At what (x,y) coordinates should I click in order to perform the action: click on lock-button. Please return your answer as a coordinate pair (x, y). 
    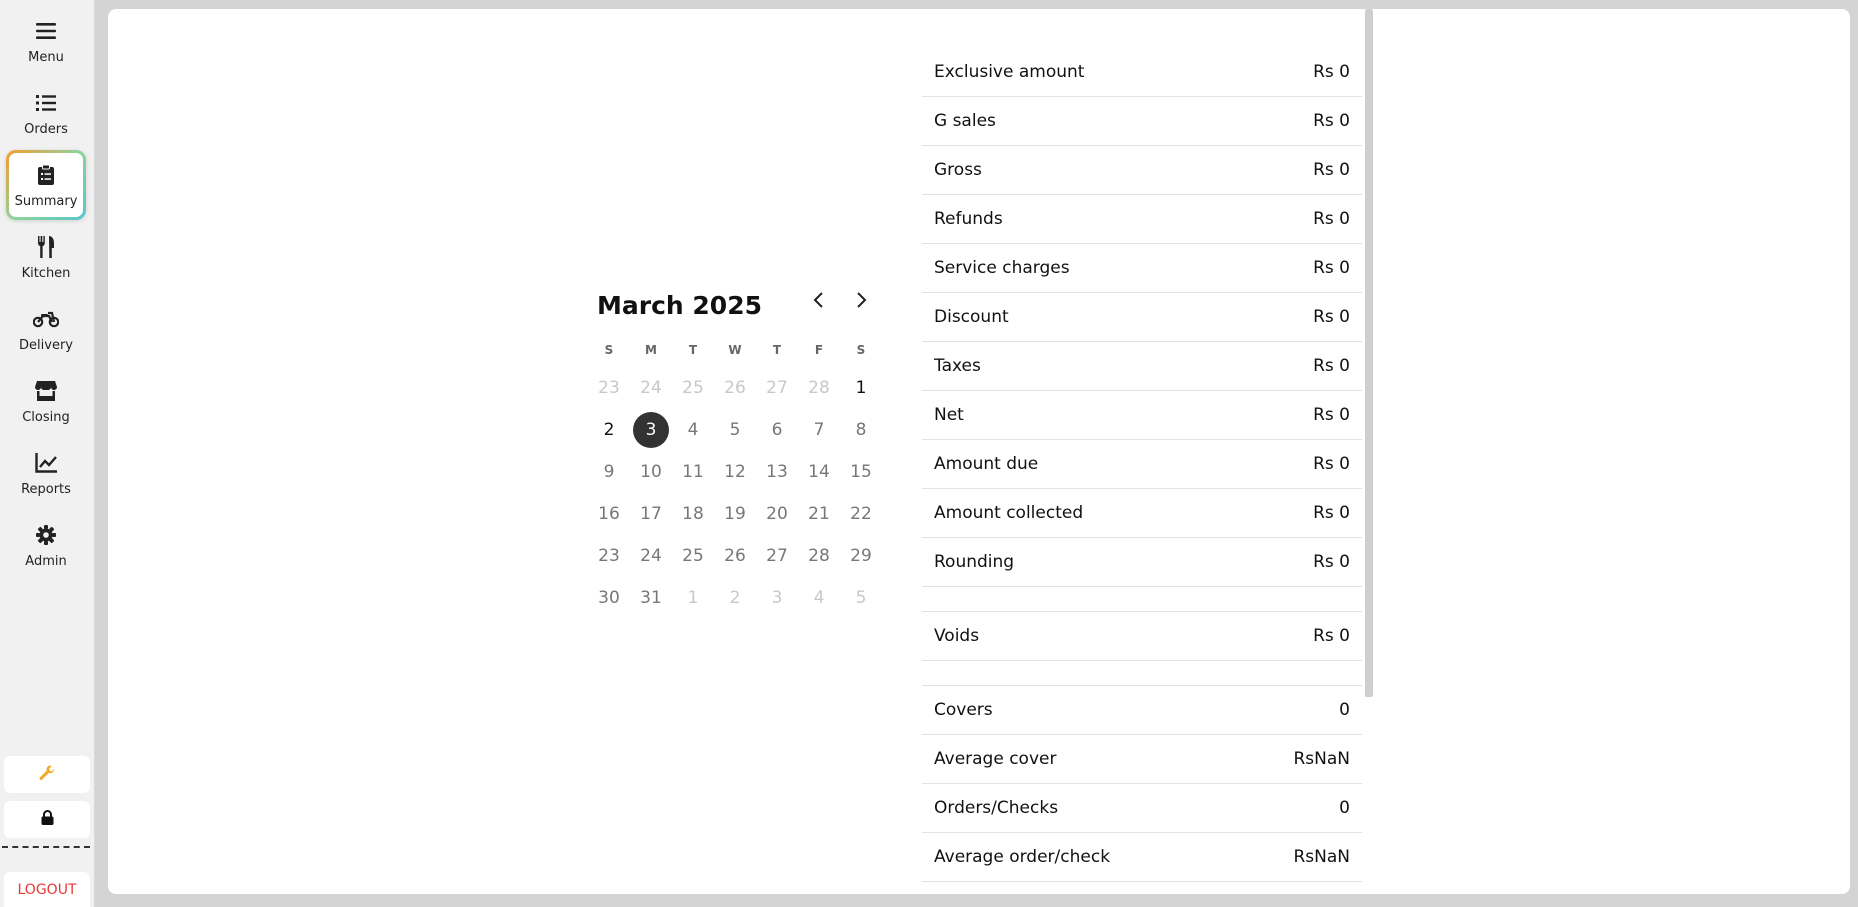
    Looking at the image, I should click on (47, 819).